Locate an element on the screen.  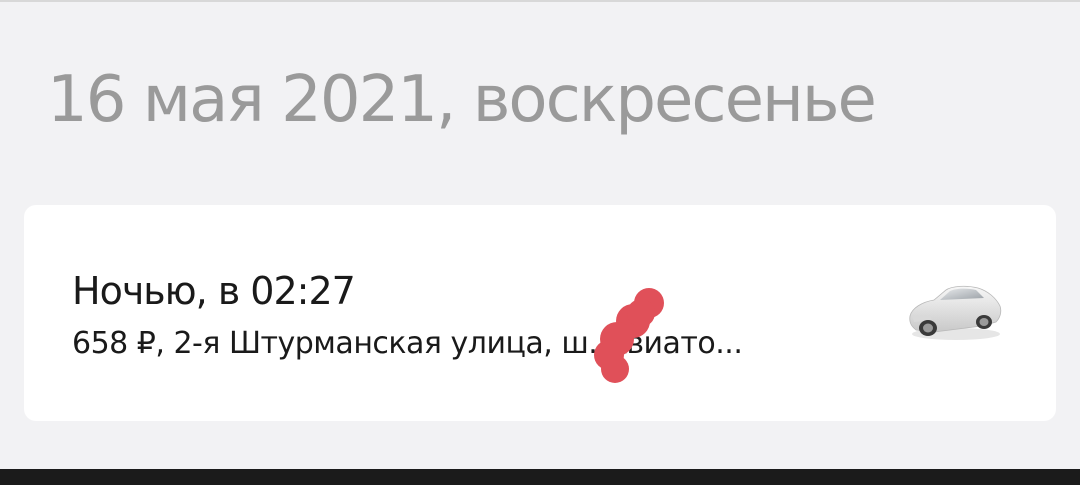
bottom-bar is located at coordinates (540, 477).